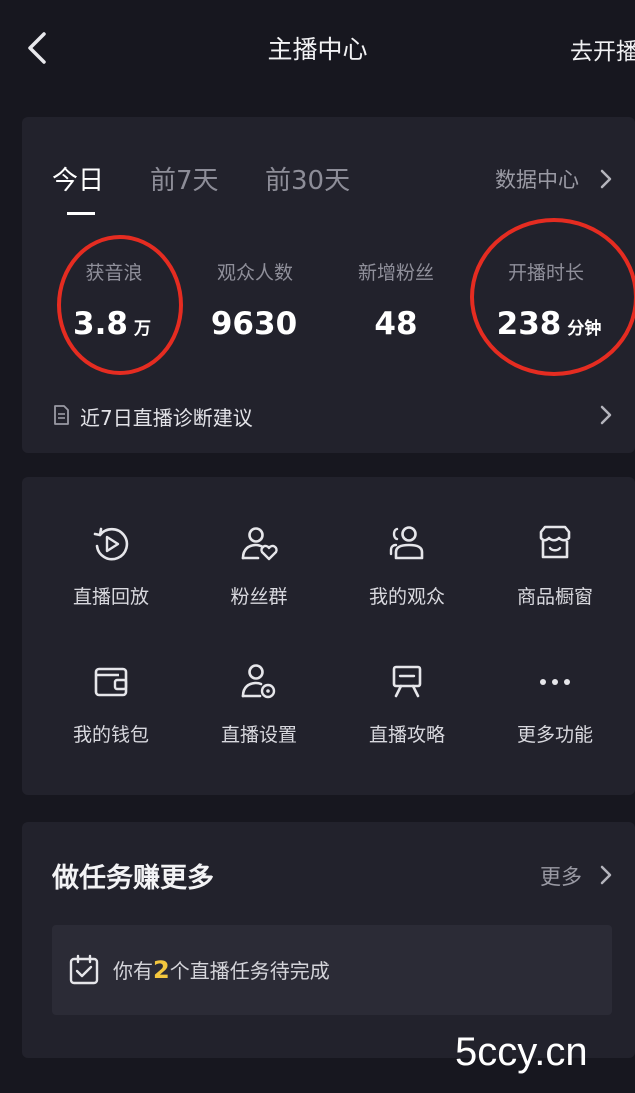 Image resolution: width=635 pixels, height=1093 pixels. I want to click on tool-live-guide: 直播攻略, so click(407, 704).